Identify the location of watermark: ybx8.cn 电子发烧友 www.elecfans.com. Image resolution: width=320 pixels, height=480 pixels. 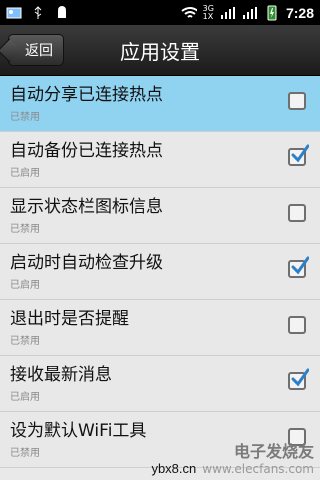
(232, 457).